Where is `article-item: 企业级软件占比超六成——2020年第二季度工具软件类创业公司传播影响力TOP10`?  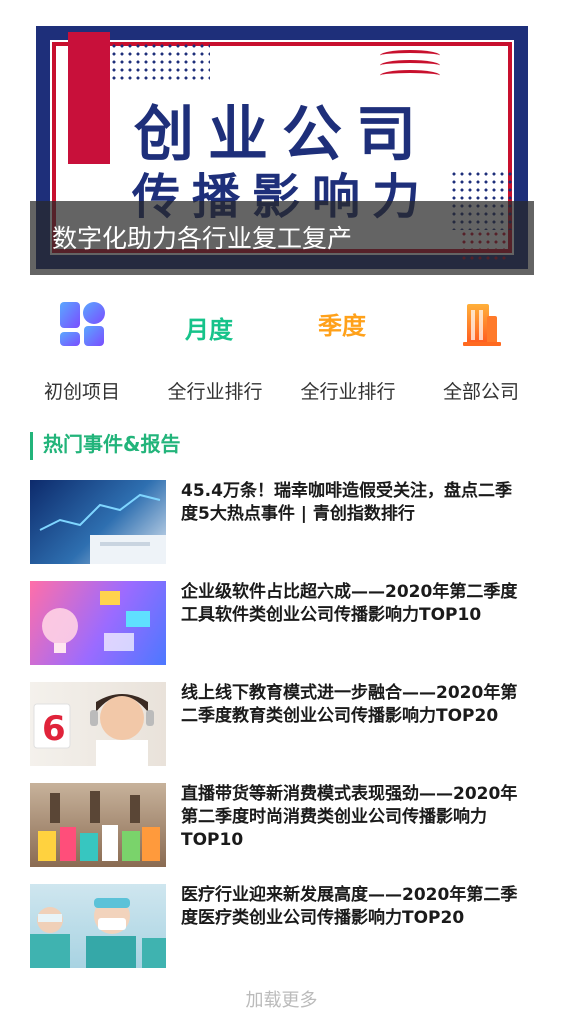 article-item: 企业级软件占比超六成——2020年第二季度工具软件类创业公司传播影响力TOP10 is located at coordinates (285, 623).